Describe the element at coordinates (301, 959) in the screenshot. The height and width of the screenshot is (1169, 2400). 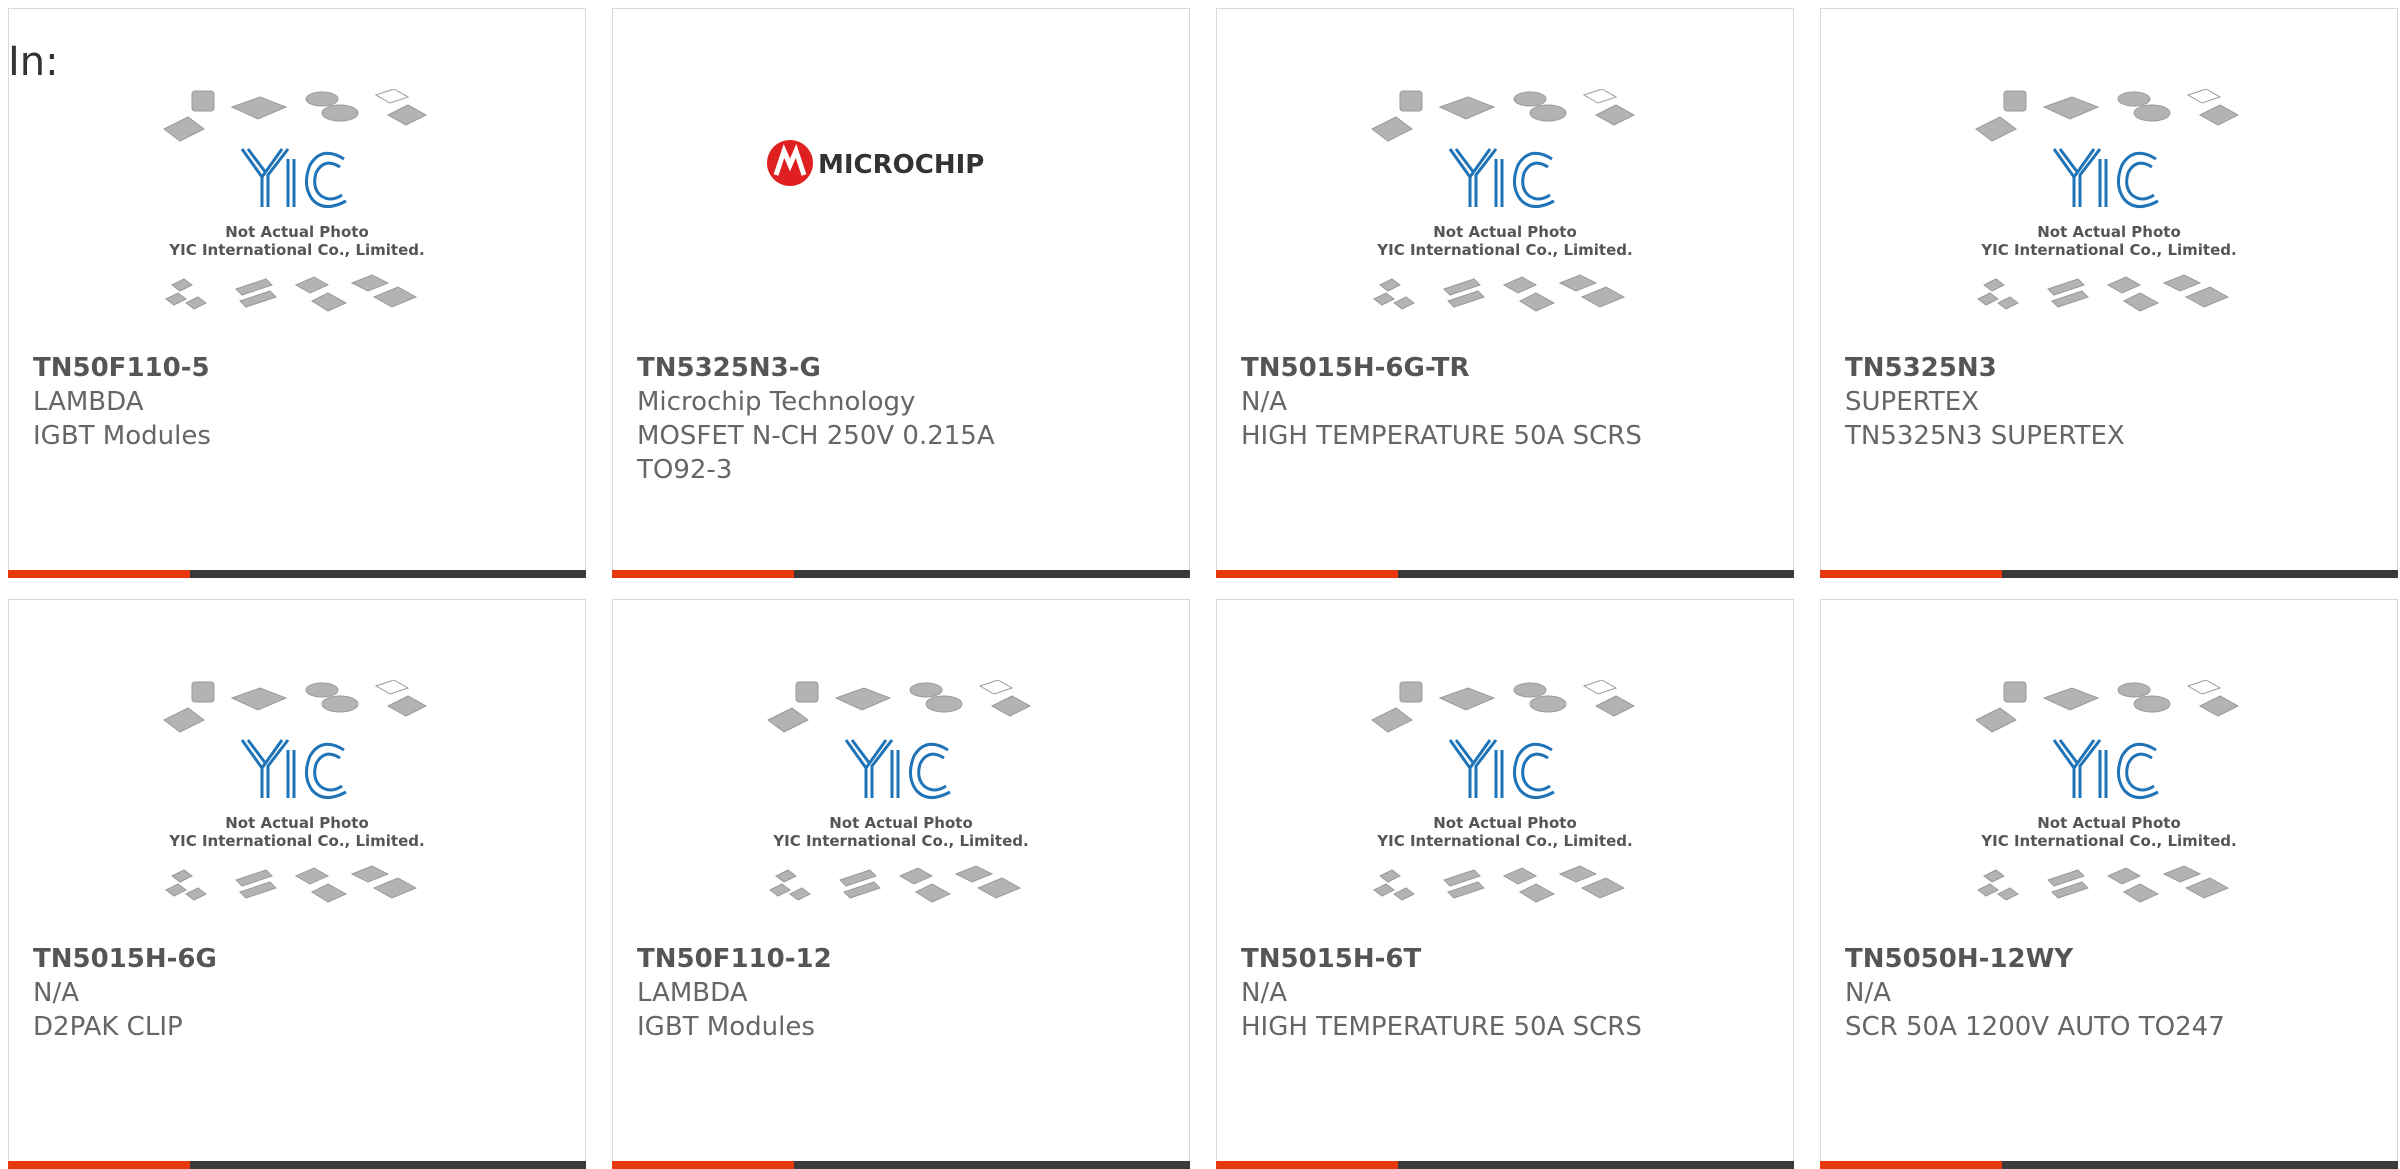
I see `part-number-link: TN5015H-6G` at that location.